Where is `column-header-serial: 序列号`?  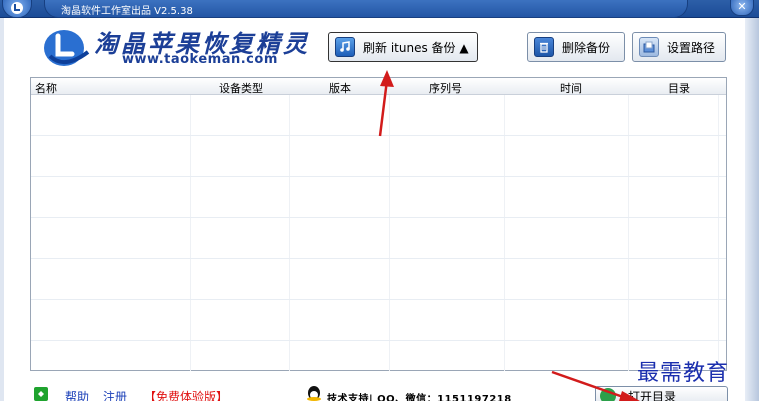 column-header-serial: 序列号 is located at coordinates (445, 88).